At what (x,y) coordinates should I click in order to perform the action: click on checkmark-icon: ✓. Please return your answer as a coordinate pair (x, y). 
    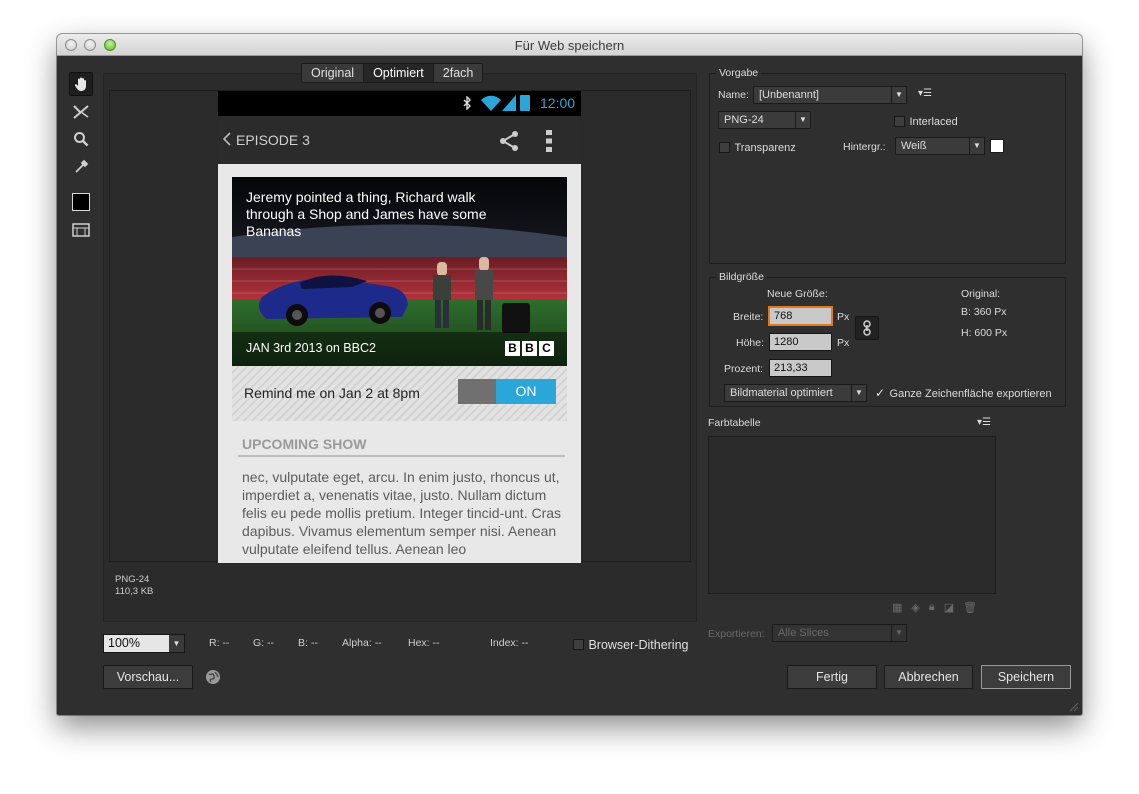
    Looking at the image, I should click on (880, 393).